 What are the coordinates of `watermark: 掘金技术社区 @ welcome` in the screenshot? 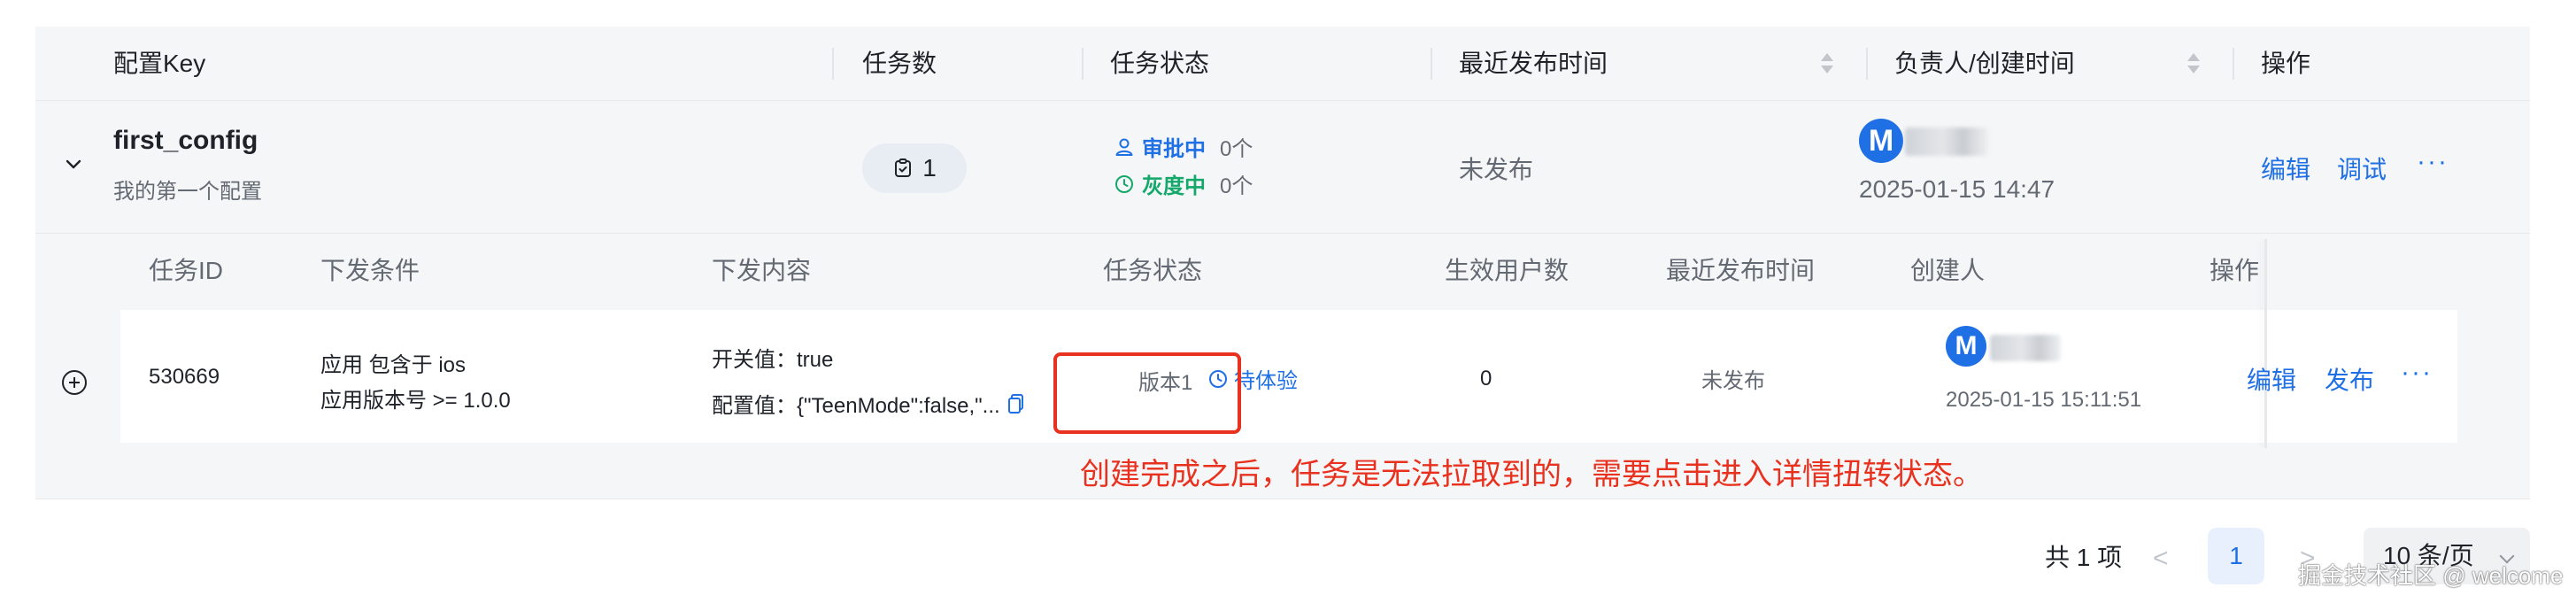 It's located at (2431, 575).